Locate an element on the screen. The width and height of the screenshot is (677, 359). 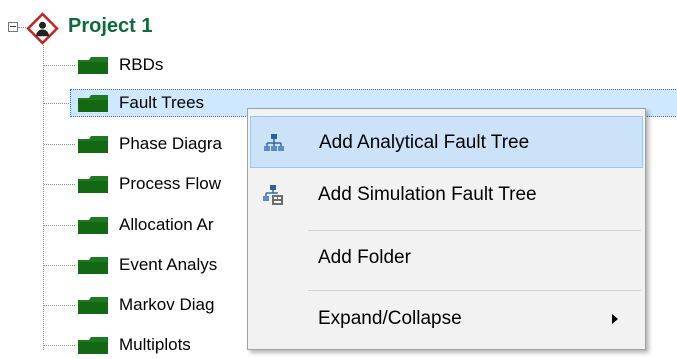
simulation-fault-tree-icon is located at coordinates (273, 195).